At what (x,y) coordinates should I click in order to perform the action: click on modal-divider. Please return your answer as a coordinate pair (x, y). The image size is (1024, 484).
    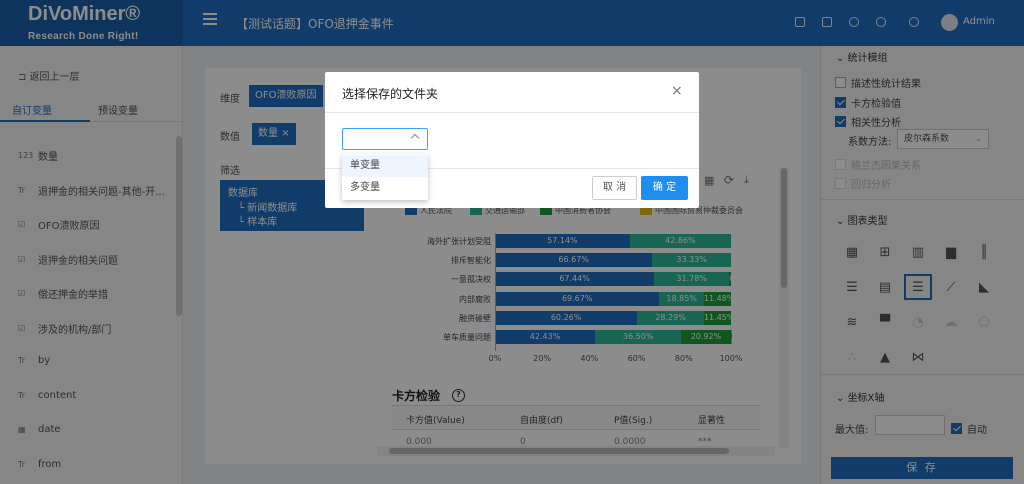
    Looking at the image, I should click on (512, 112).